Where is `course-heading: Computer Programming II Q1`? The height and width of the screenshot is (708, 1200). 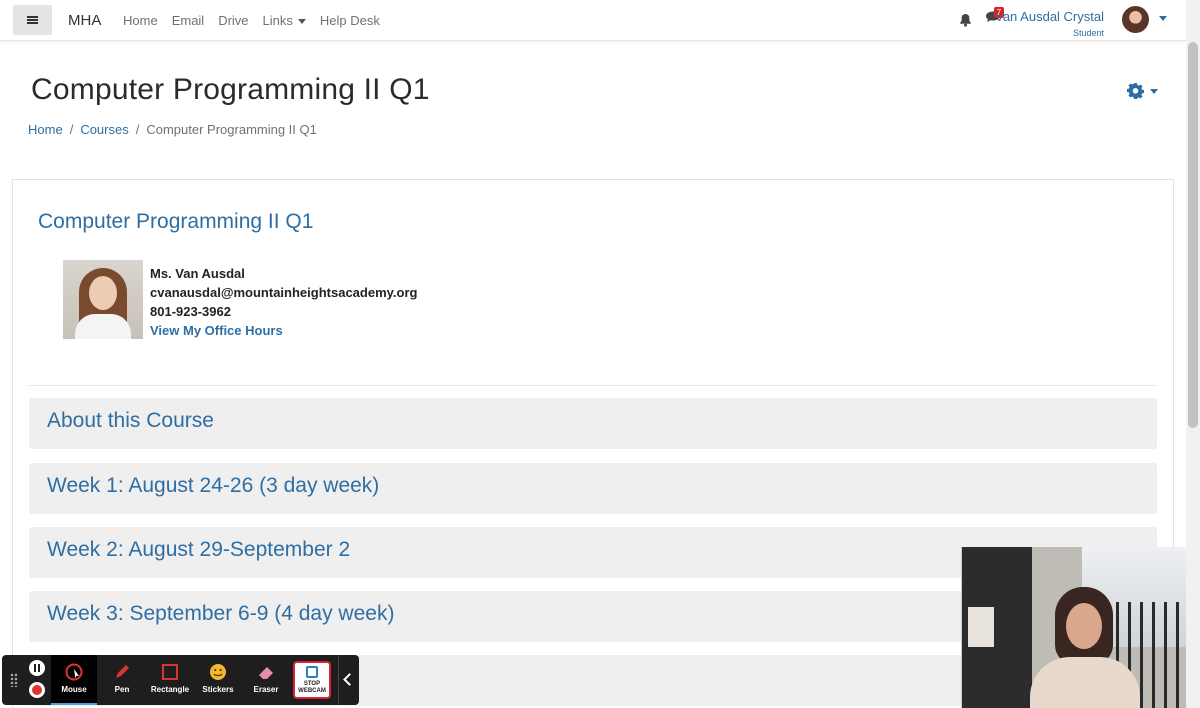 course-heading: Computer Programming II Q1 is located at coordinates (176, 221).